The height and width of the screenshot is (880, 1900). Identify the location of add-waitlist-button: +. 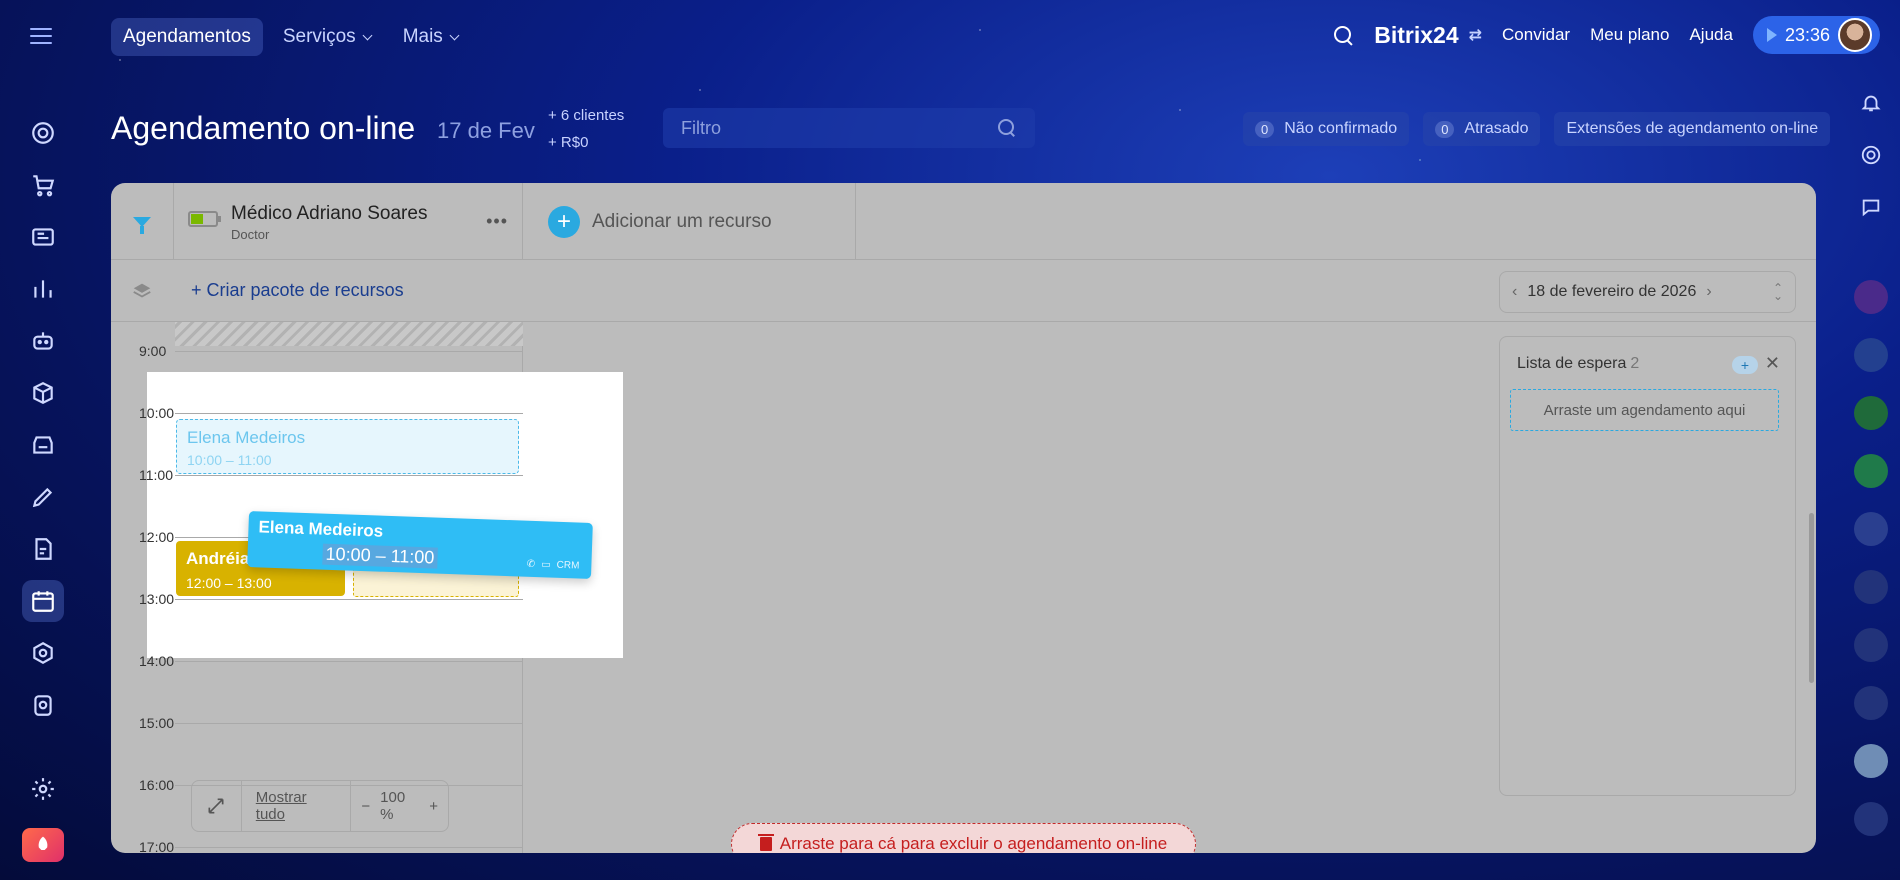
(1745, 365).